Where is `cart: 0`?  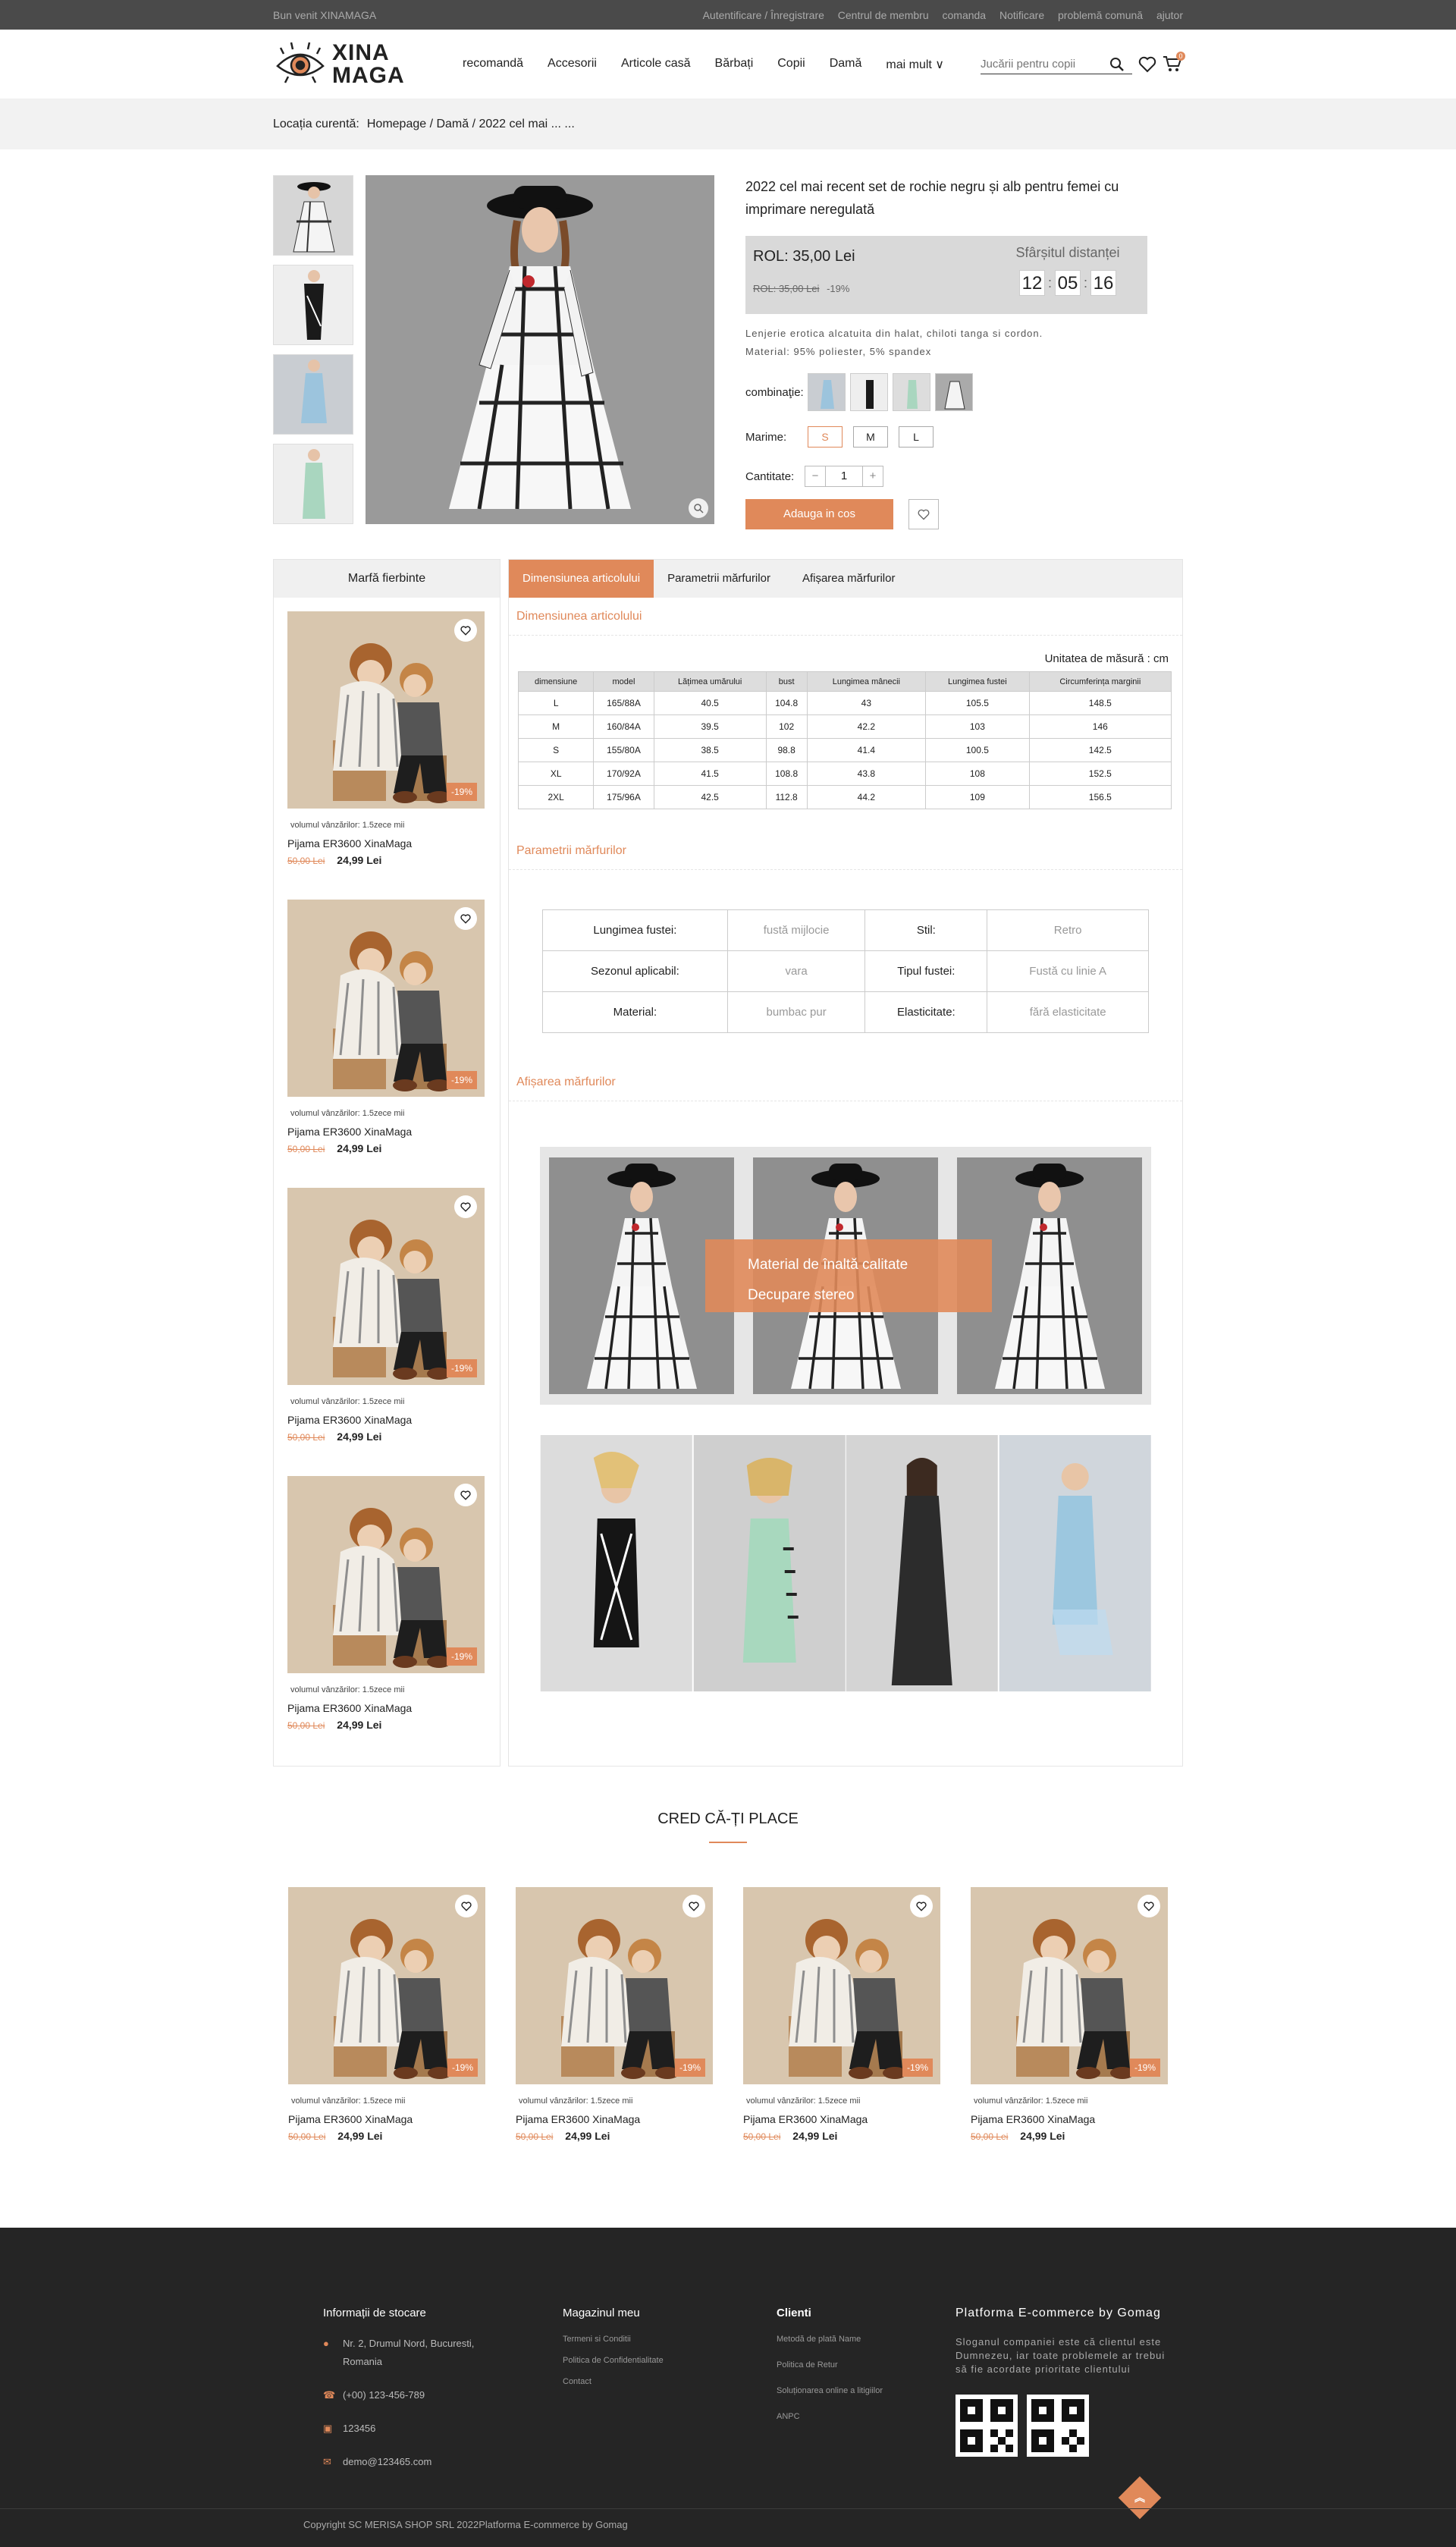
cart: 0 is located at coordinates (1174, 63).